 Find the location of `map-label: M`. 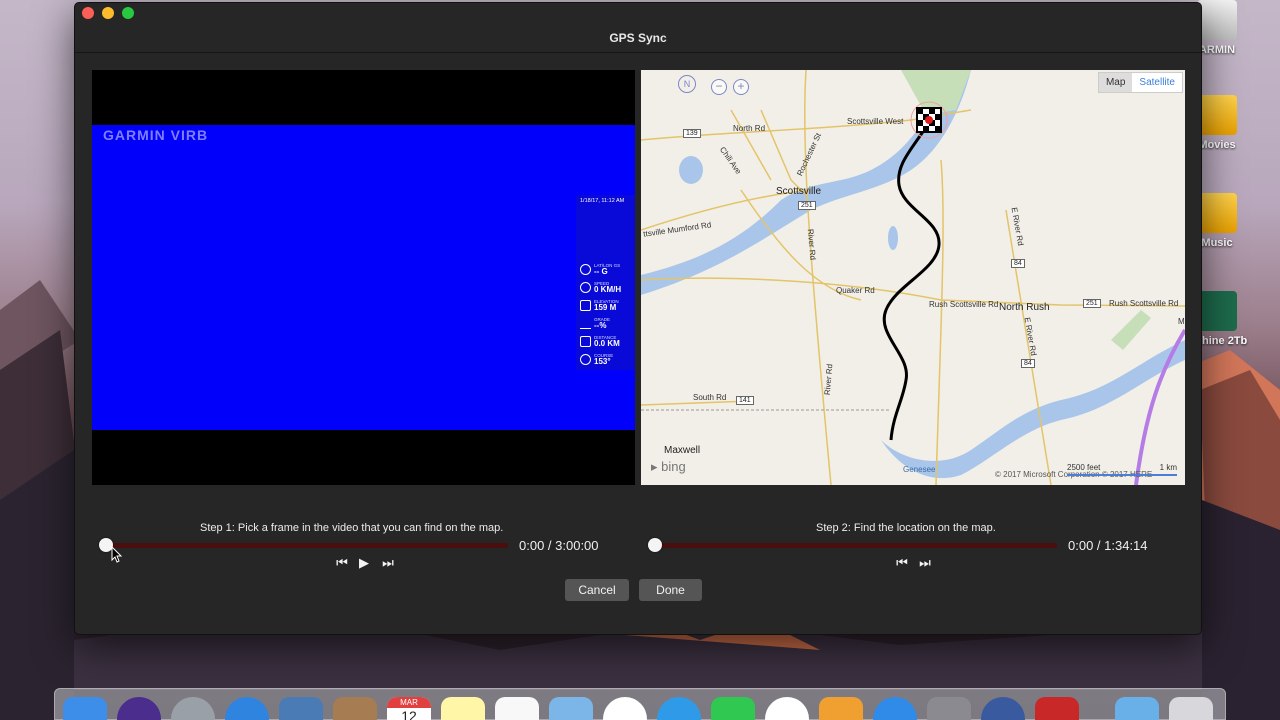

map-label: M is located at coordinates (1181, 321).